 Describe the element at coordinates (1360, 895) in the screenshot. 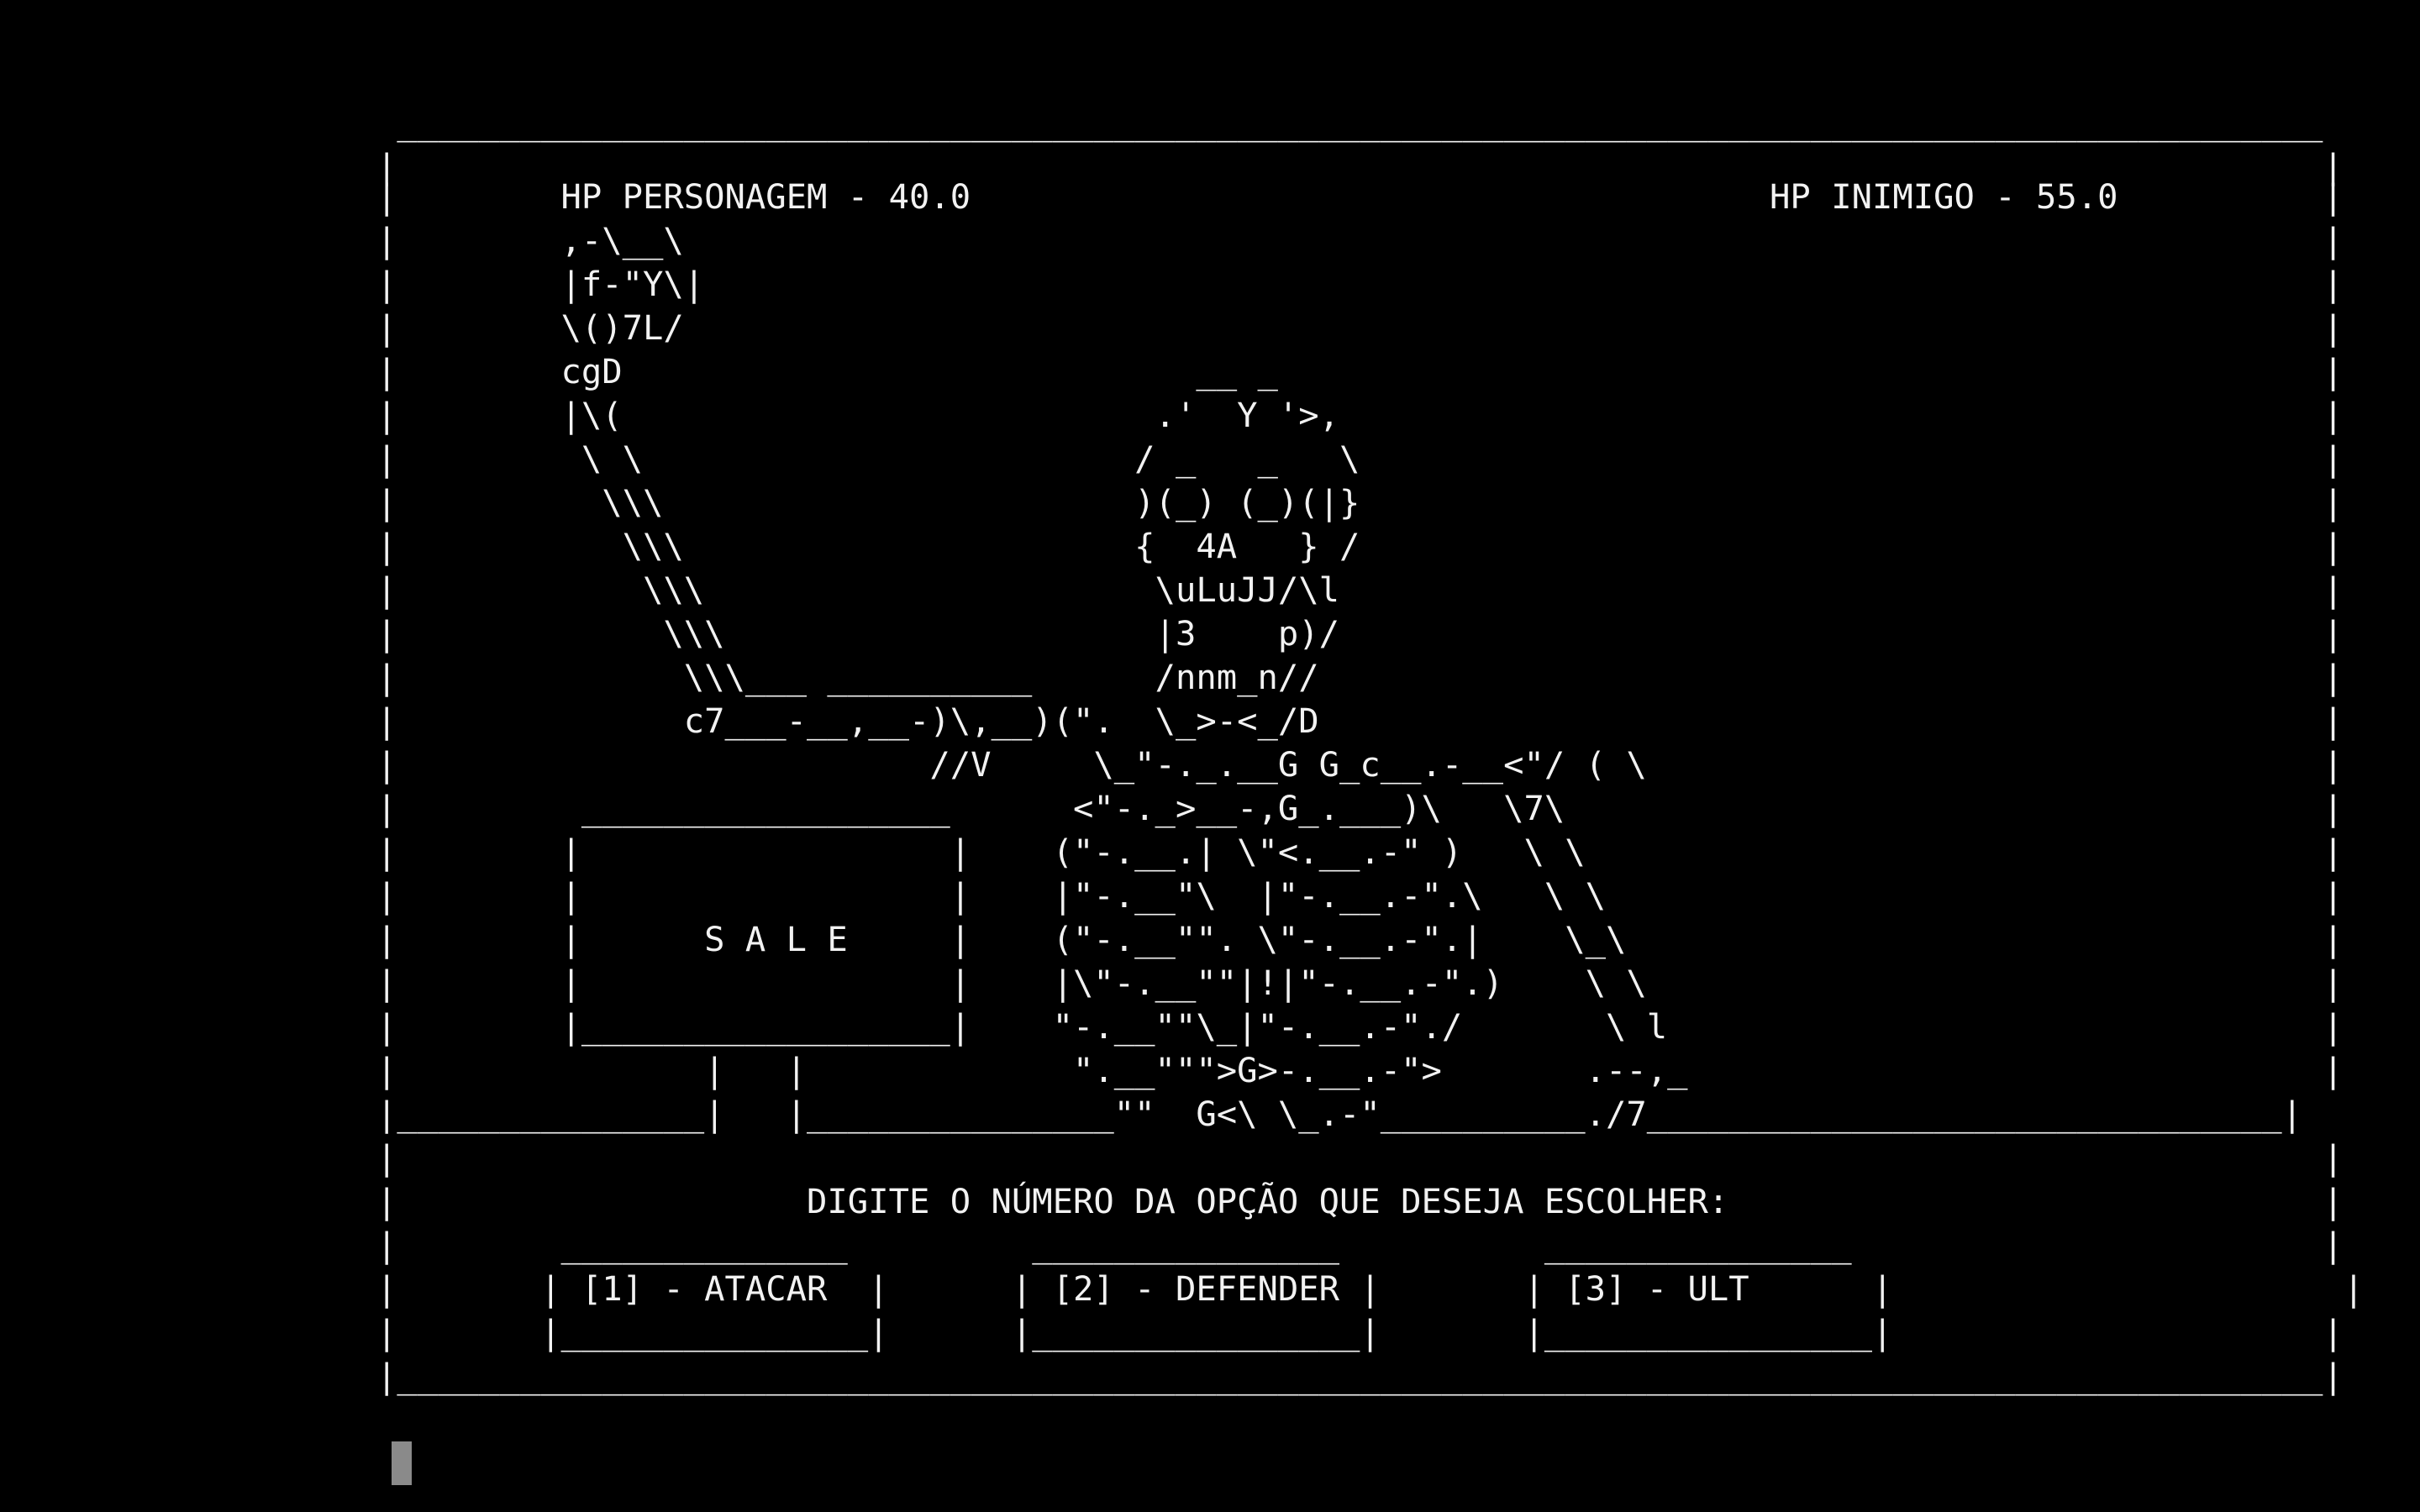

I see `ascii-art-row: | | | |"-.__"\ |"-.__.-".\ \ \ |` at that location.